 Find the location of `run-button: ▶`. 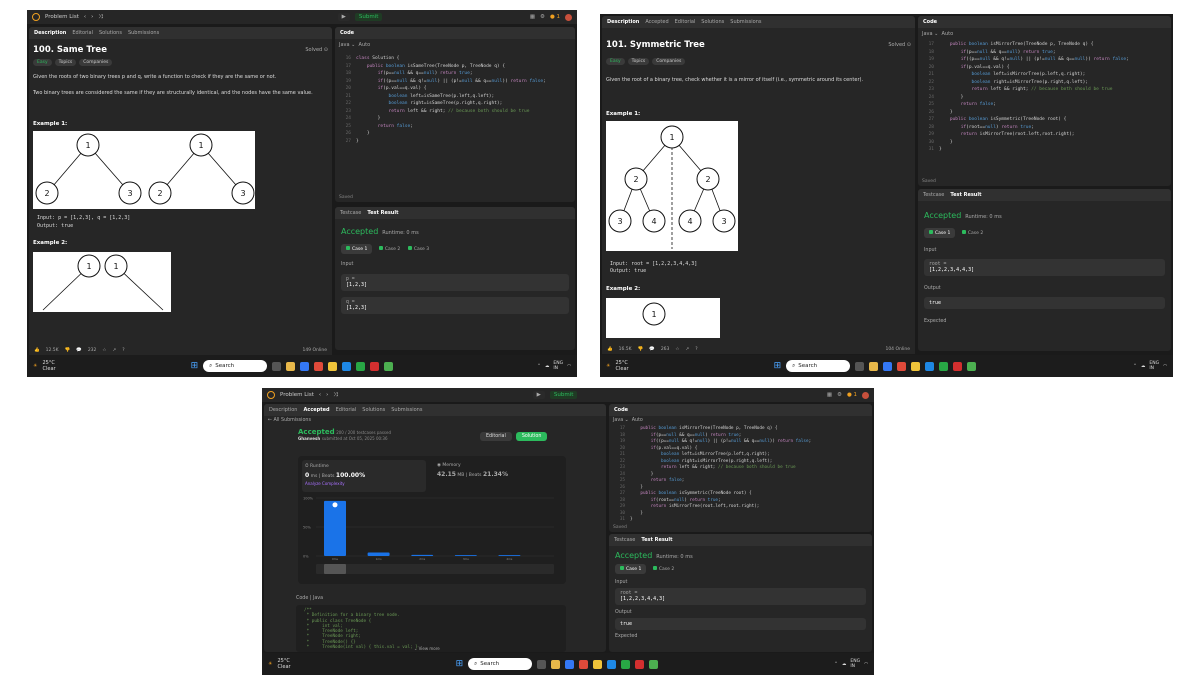

run-button: ▶ is located at coordinates (538, 395).